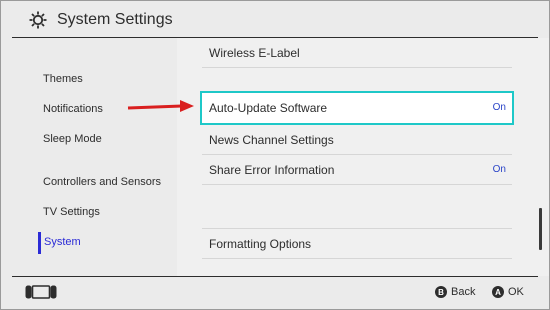 This screenshot has width=550, height=310. Describe the element at coordinates (357, 140) in the screenshot. I see `row-news-channel-settings: News Channel Settings` at that location.